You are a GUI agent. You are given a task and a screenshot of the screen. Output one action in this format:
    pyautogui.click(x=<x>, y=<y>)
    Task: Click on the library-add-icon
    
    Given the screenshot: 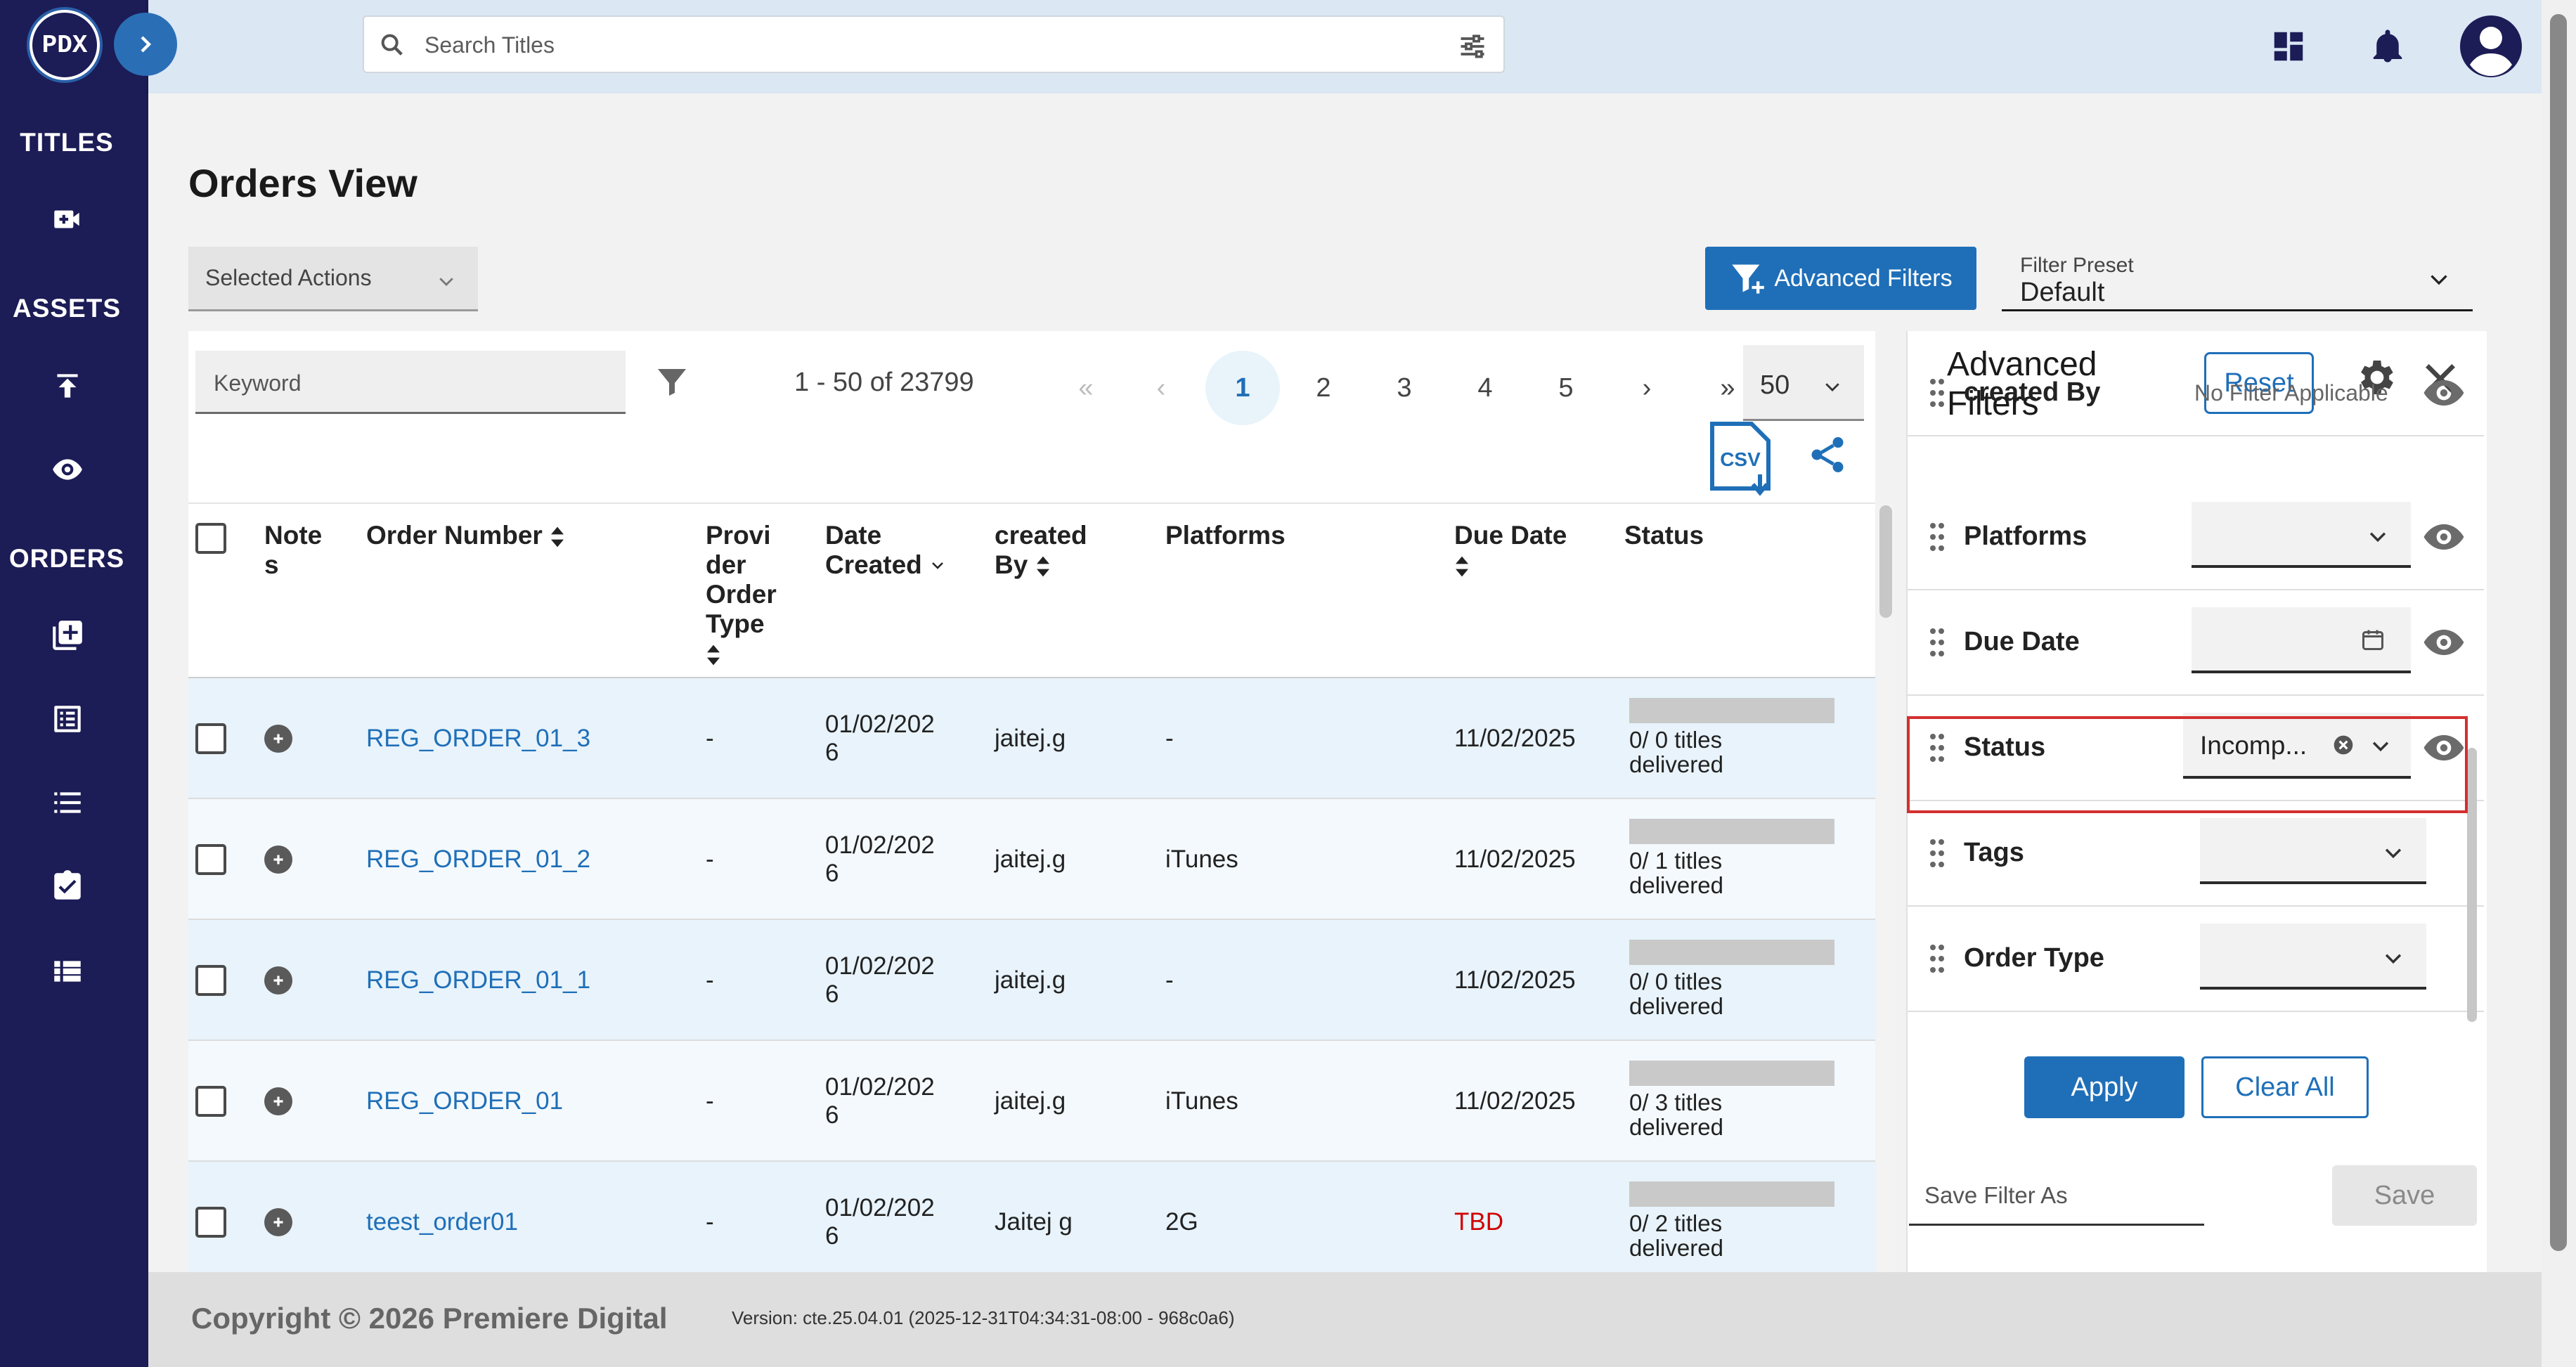 What is the action you would take?
    pyautogui.click(x=67, y=635)
    